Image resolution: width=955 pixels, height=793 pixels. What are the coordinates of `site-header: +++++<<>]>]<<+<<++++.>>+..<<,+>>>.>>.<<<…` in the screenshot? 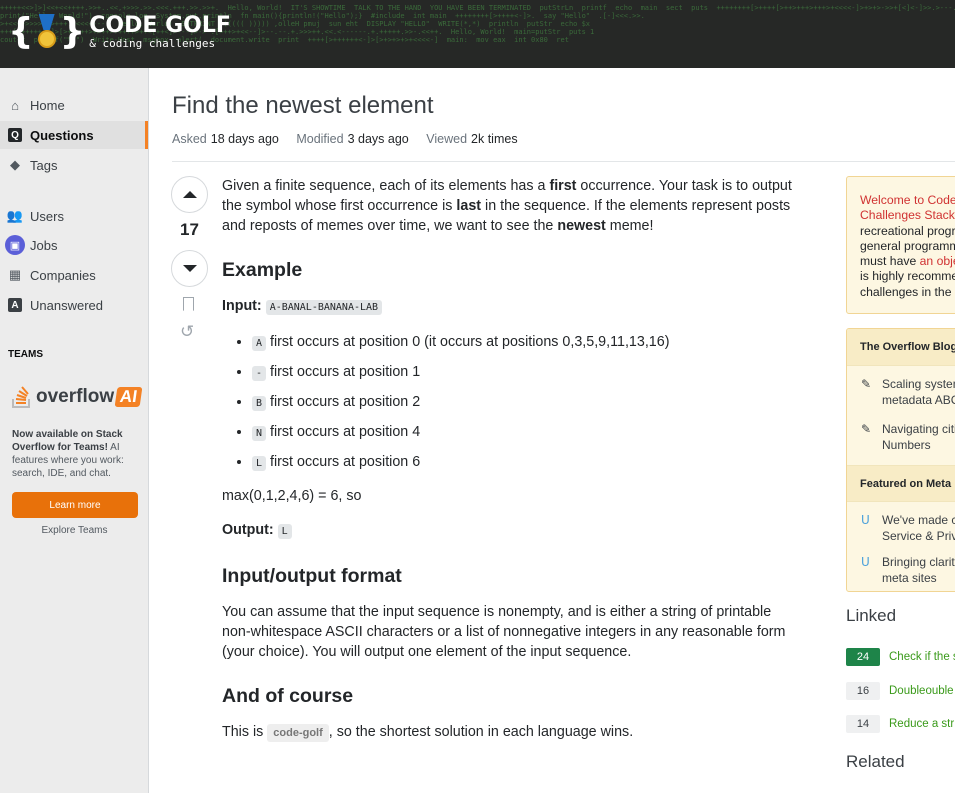 It's located at (477, 34).